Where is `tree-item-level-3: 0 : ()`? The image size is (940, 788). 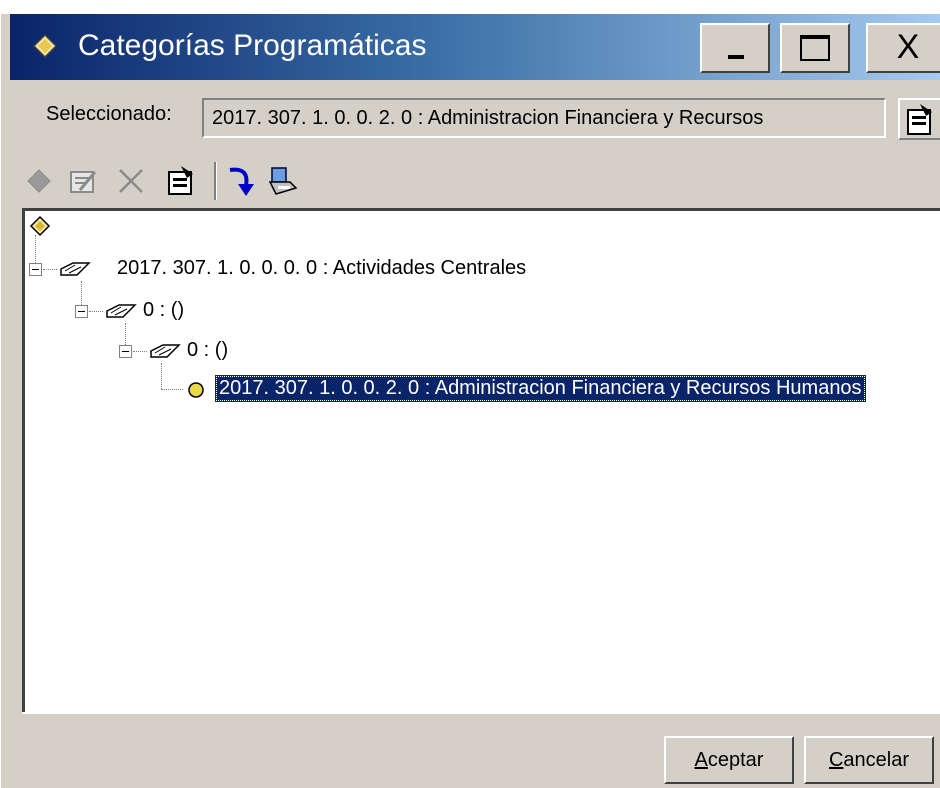 tree-item-level-3: 0 : () is located at coordinates (207, 350).